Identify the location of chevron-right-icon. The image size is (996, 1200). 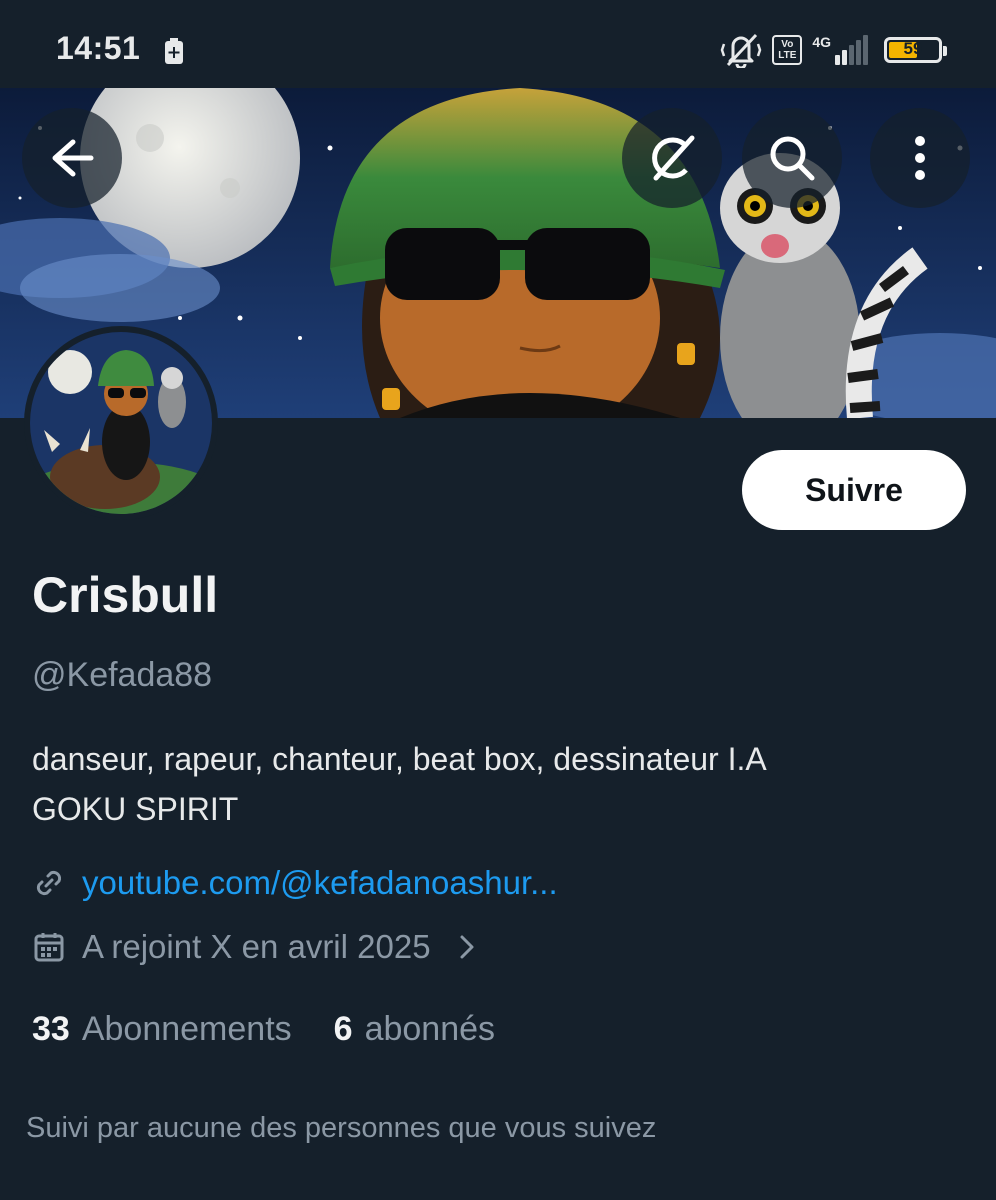
(467, 947).